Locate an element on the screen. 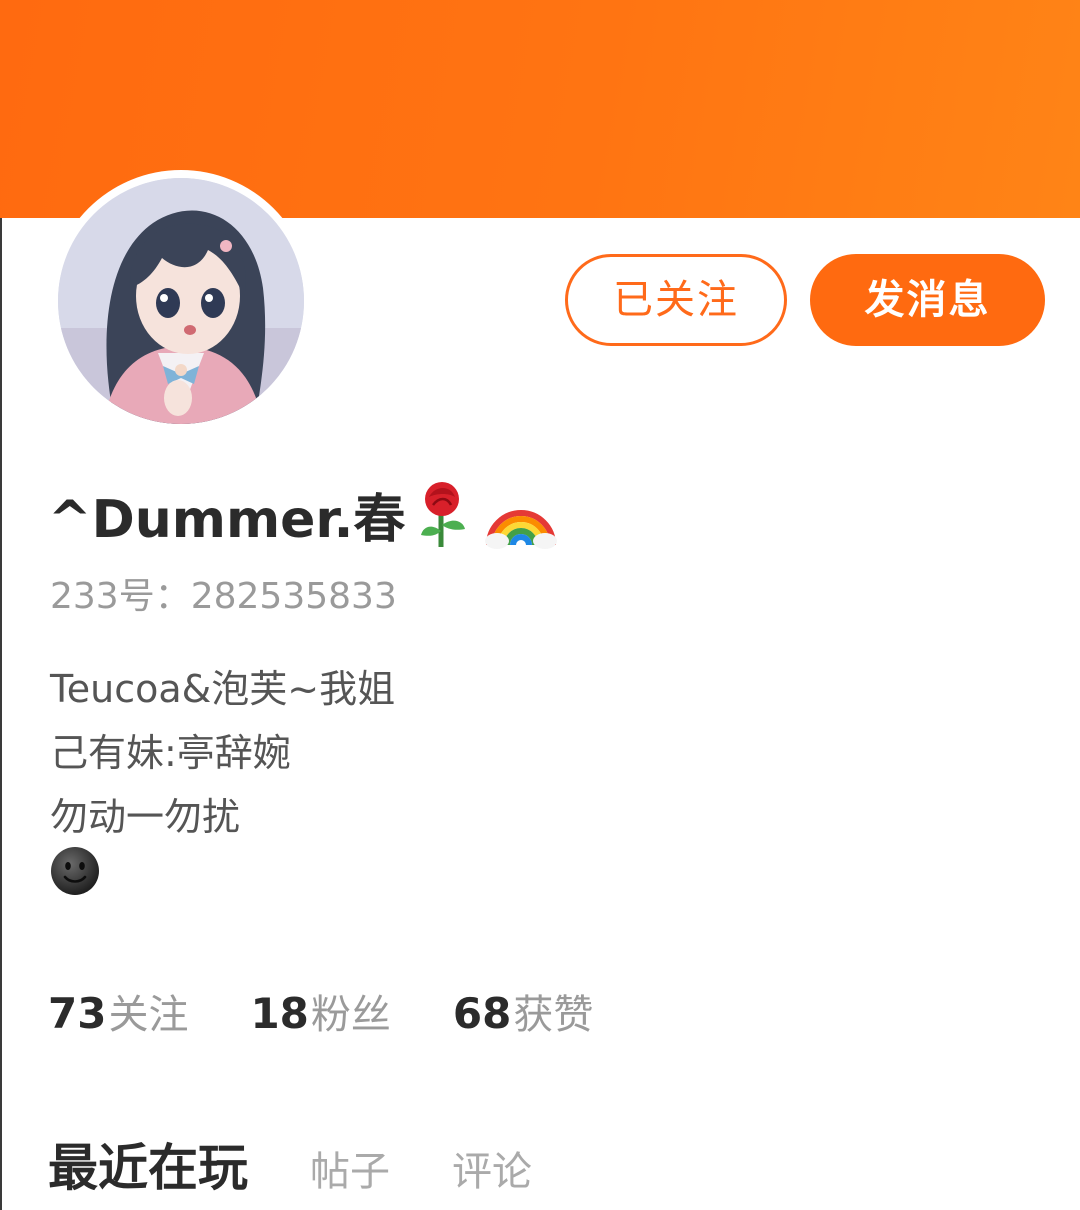  anime-avatar-illustration is located at coordinates (181, 301).